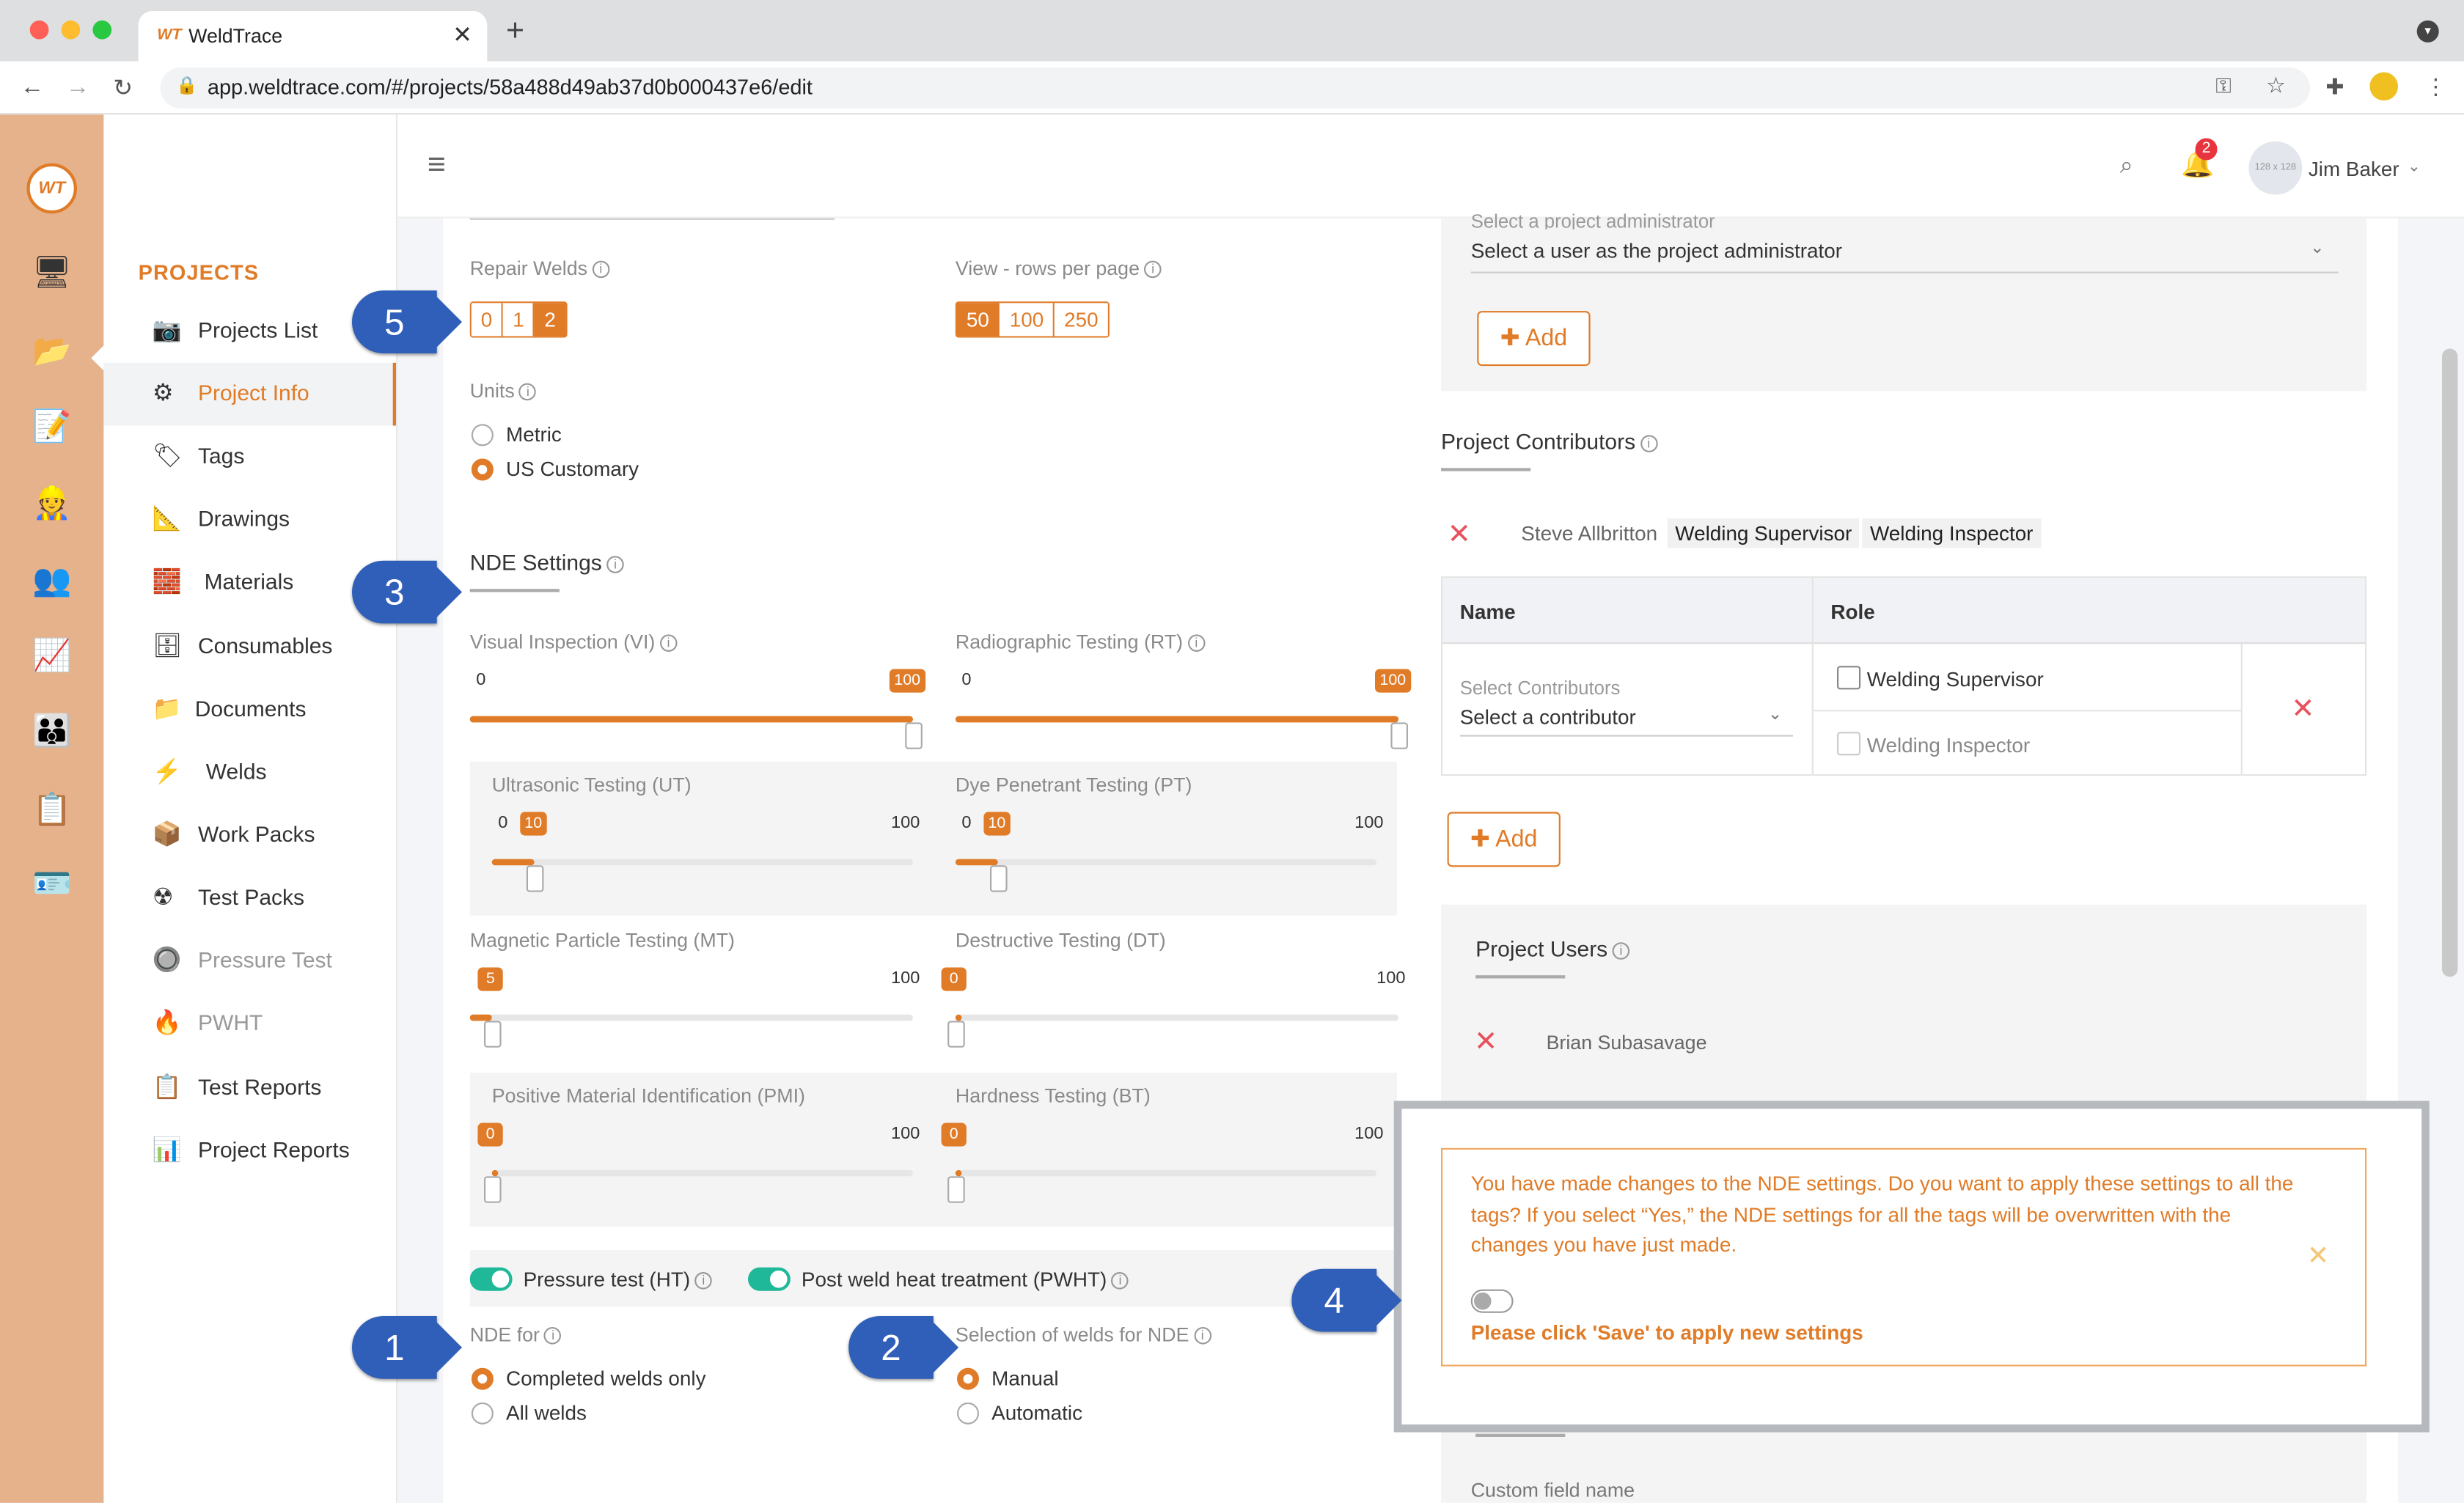 The width and height of the screenshot is (2464, 1503). Describe the element at coordinates (52, 427) in the screenshot. I see `checklist-settings-icon: 📝` at that location.